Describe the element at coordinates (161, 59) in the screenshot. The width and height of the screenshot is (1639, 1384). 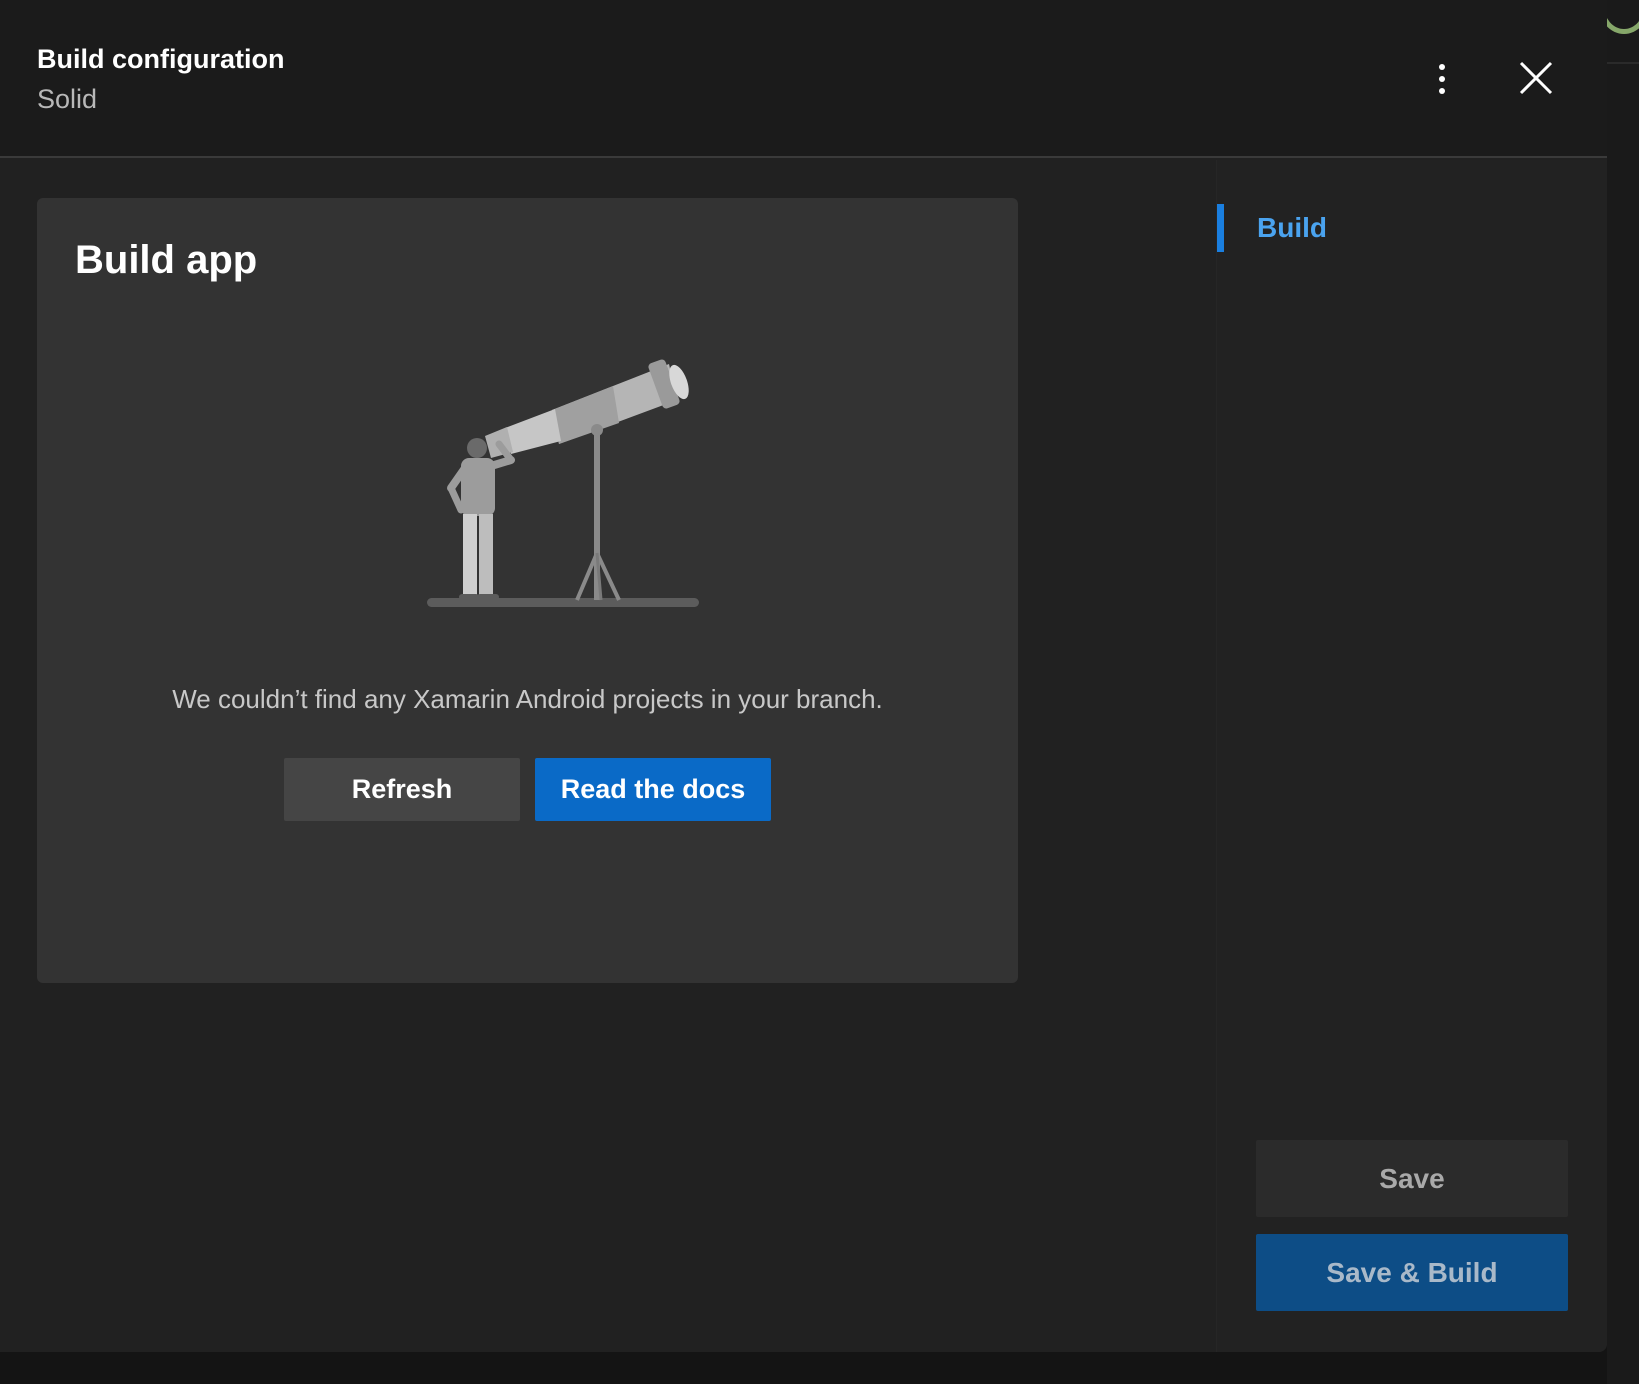
I see `panel-title: Build configuration` at that location.